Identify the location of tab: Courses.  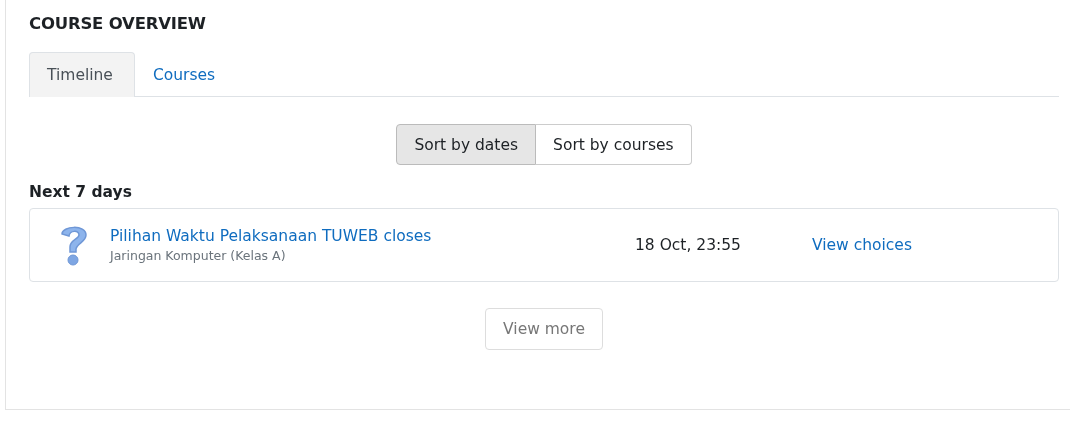
(186, 74).